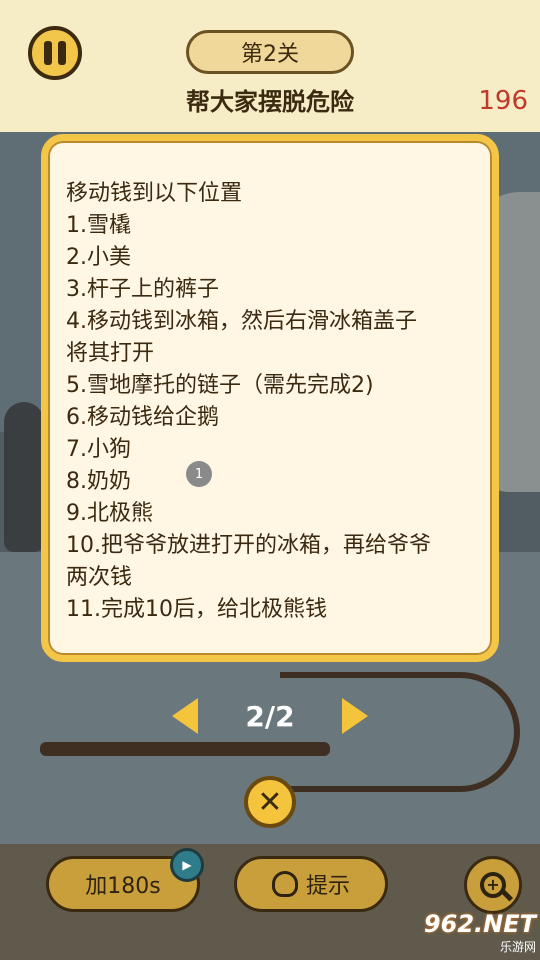  What do you see at coordinates (327, 886) in the screenshot?
I see `hint-label: 提示` at bounding box center [327, 886].